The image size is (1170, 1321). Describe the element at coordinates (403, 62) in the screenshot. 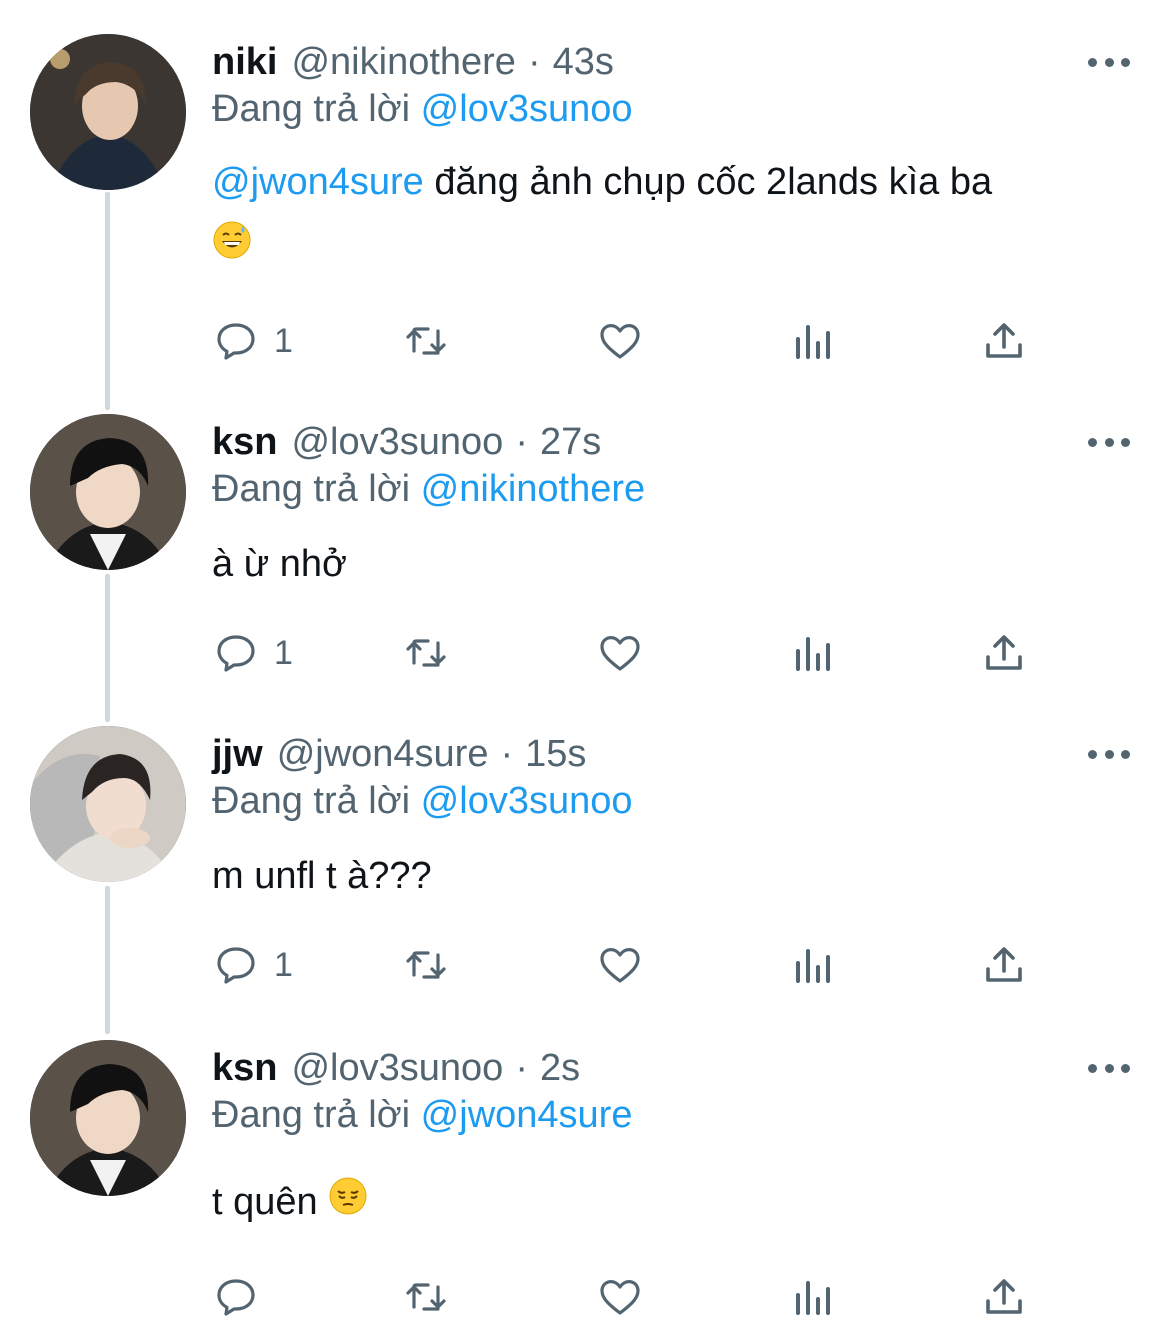

I see `user-handle: @nikinothere` at that location.